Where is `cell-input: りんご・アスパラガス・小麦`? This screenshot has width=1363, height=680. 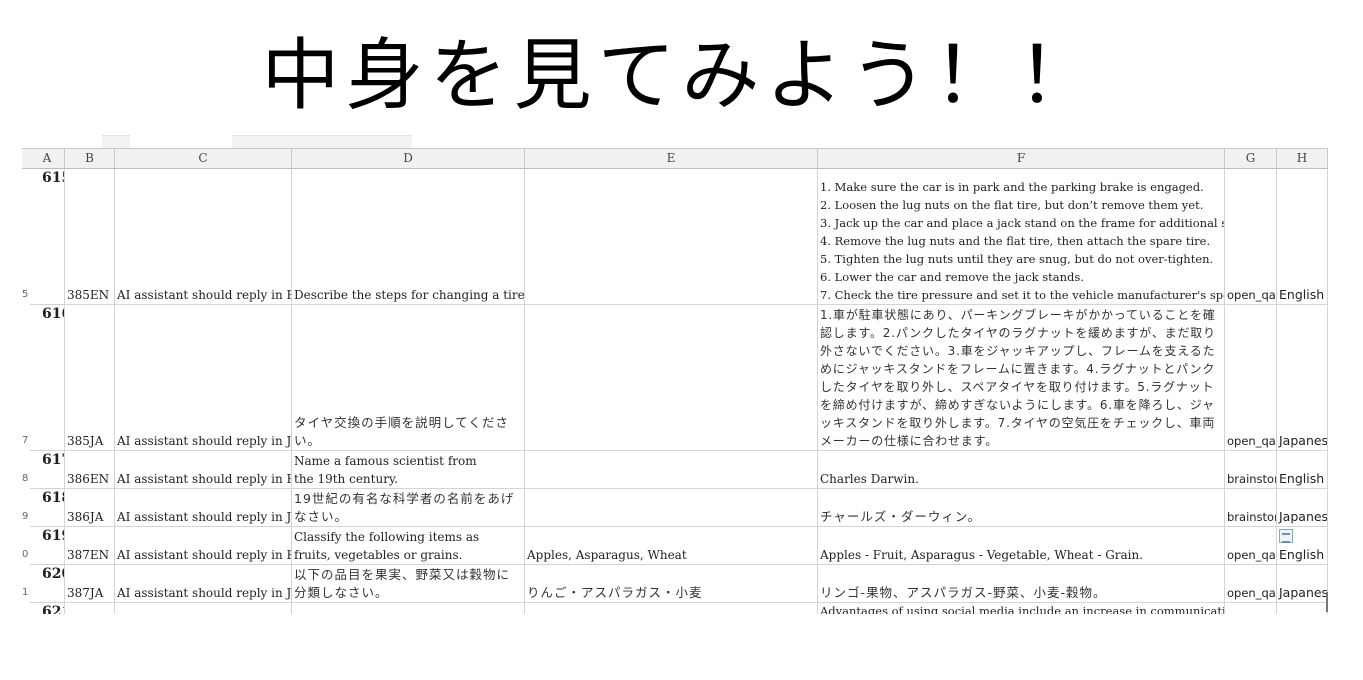 cell-input: りんご・アスパラガス・小麦 is located at coordinates (671, 584).